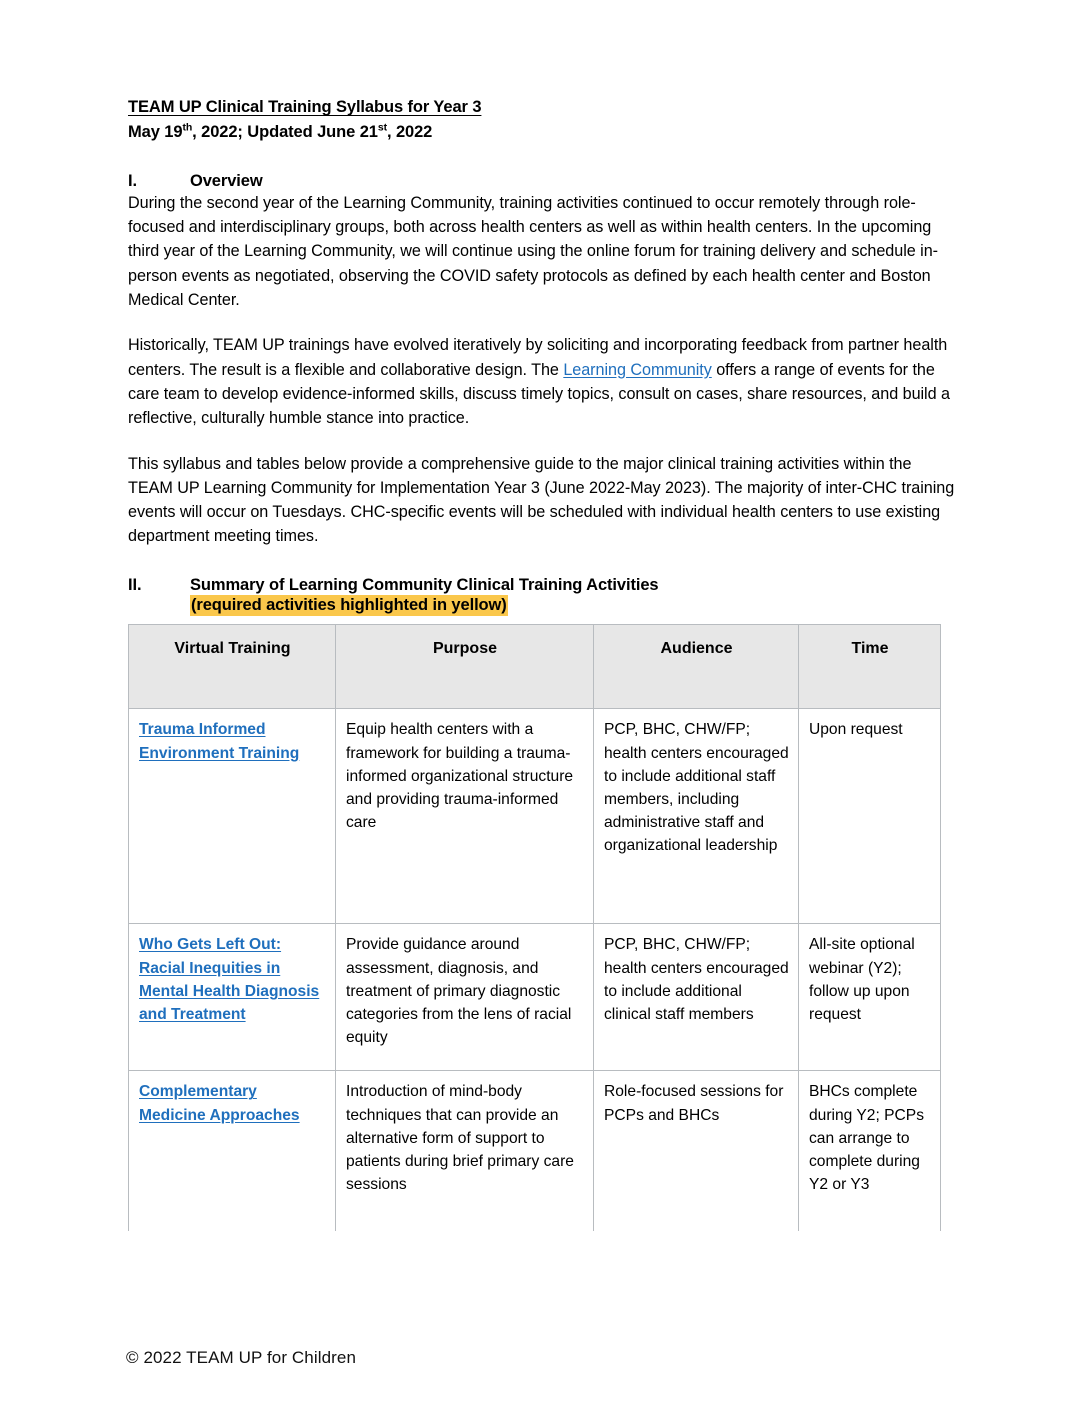 The width and height of the screenshot is (1088, 1408). What do you see at coordinates (241, 1357) in the screenshot?
I see `page-footer: © 2022 TEAM UP for Children` at bounding box center [241, 1357].